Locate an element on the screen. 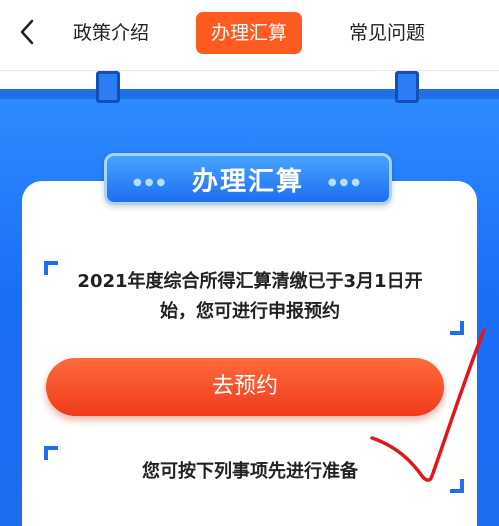 The image size is (499, 526). prep-heading: 您可按下列事项先进行准备 is located at coordinates (250, 471).